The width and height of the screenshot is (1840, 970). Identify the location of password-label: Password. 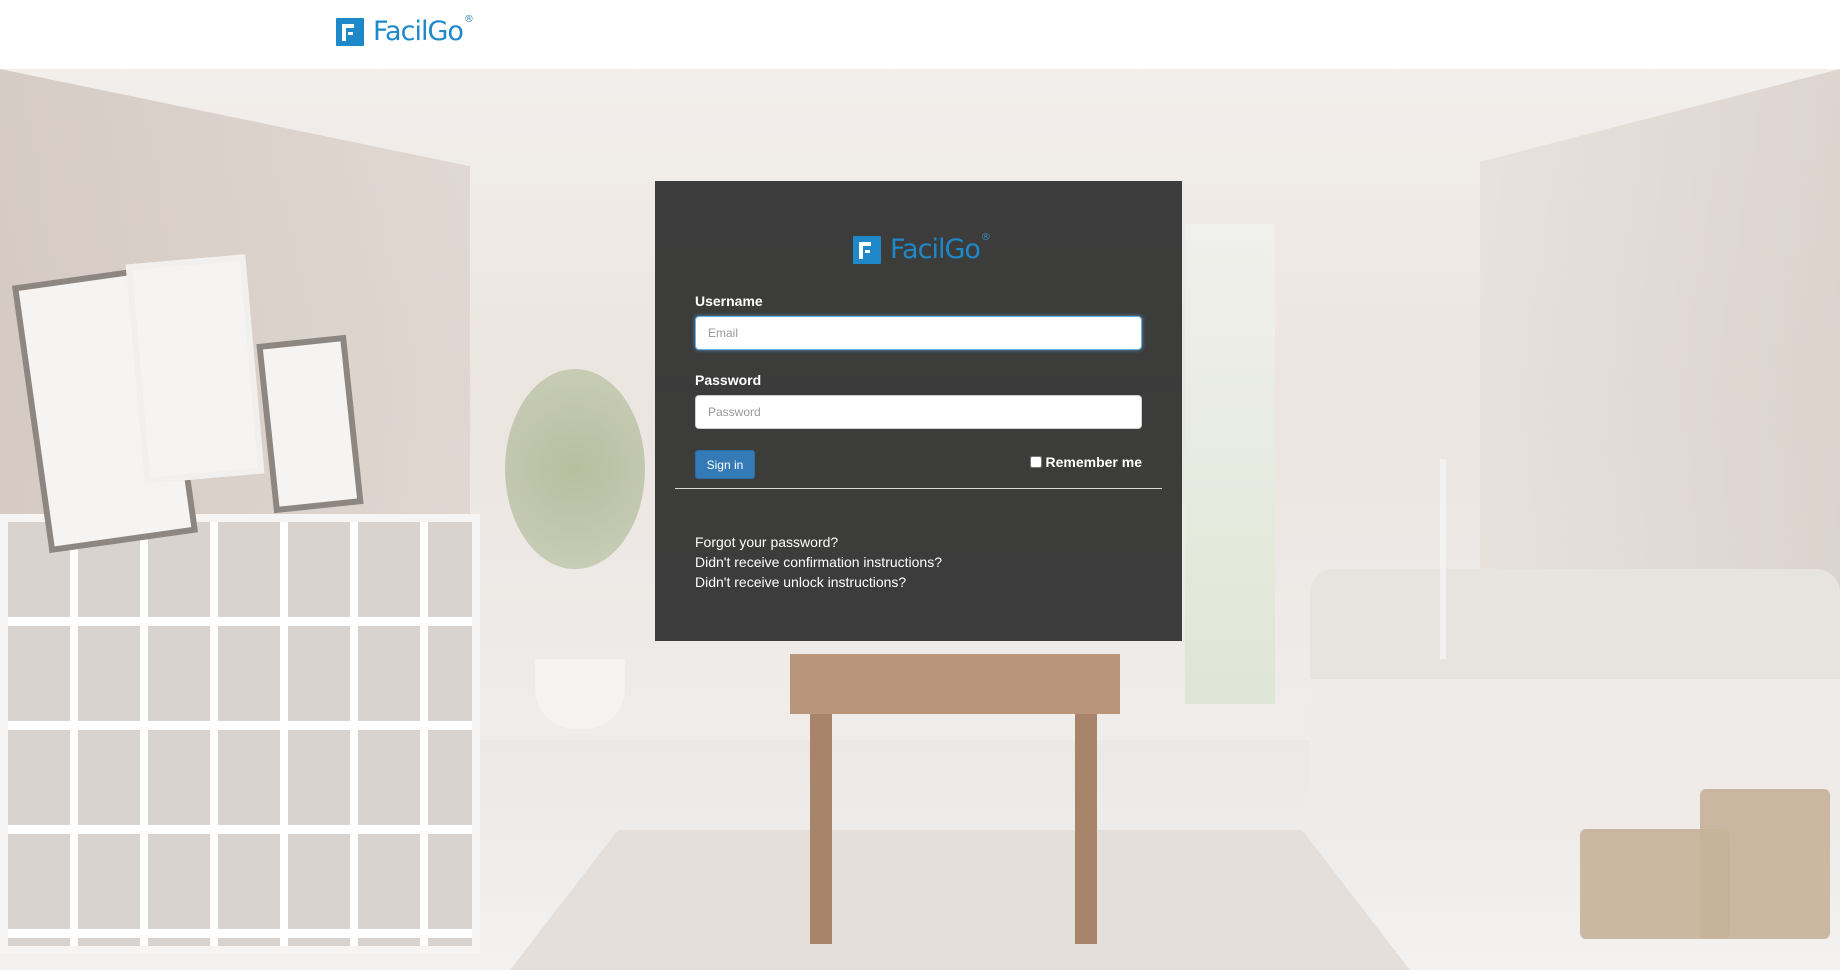
(728, 380).